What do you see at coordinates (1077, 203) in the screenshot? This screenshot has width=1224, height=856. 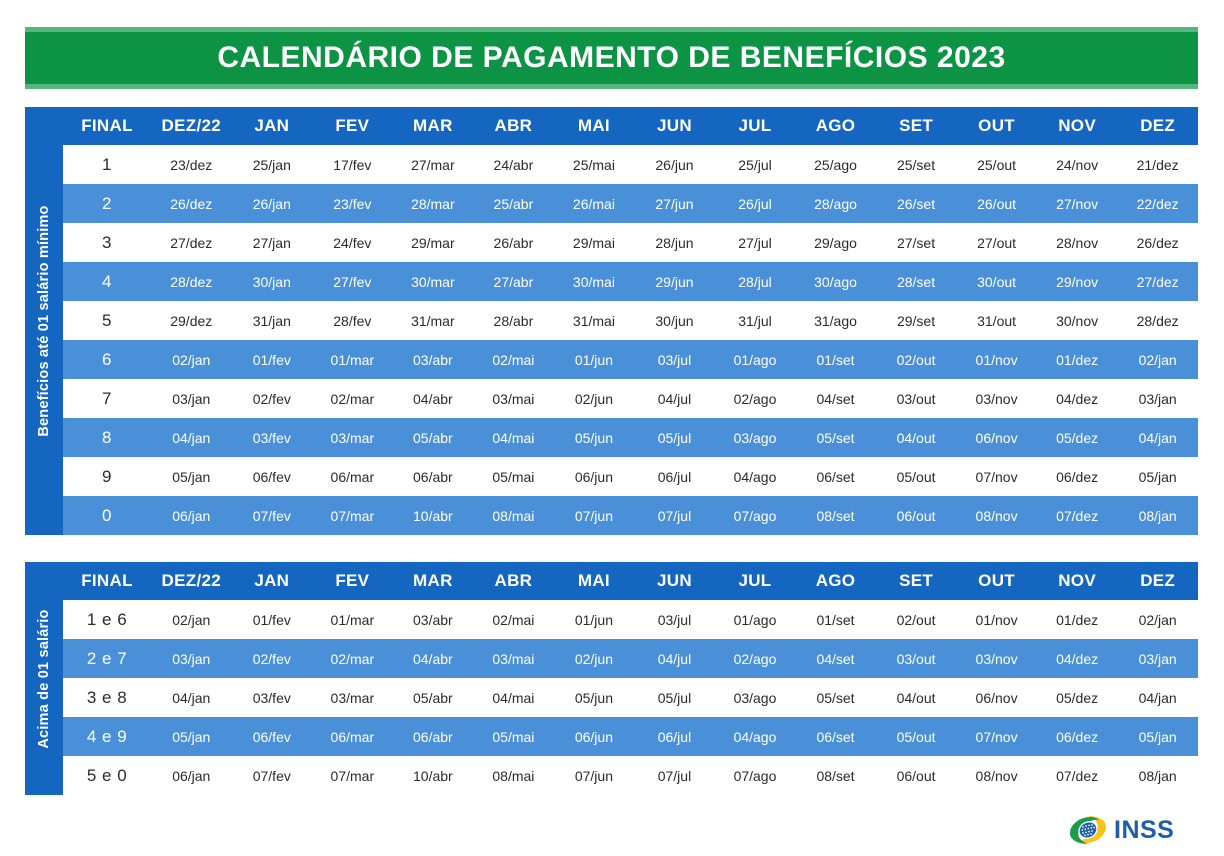 I see `payment-date-cell: 27/nov` at bounding box center [1077, 203].